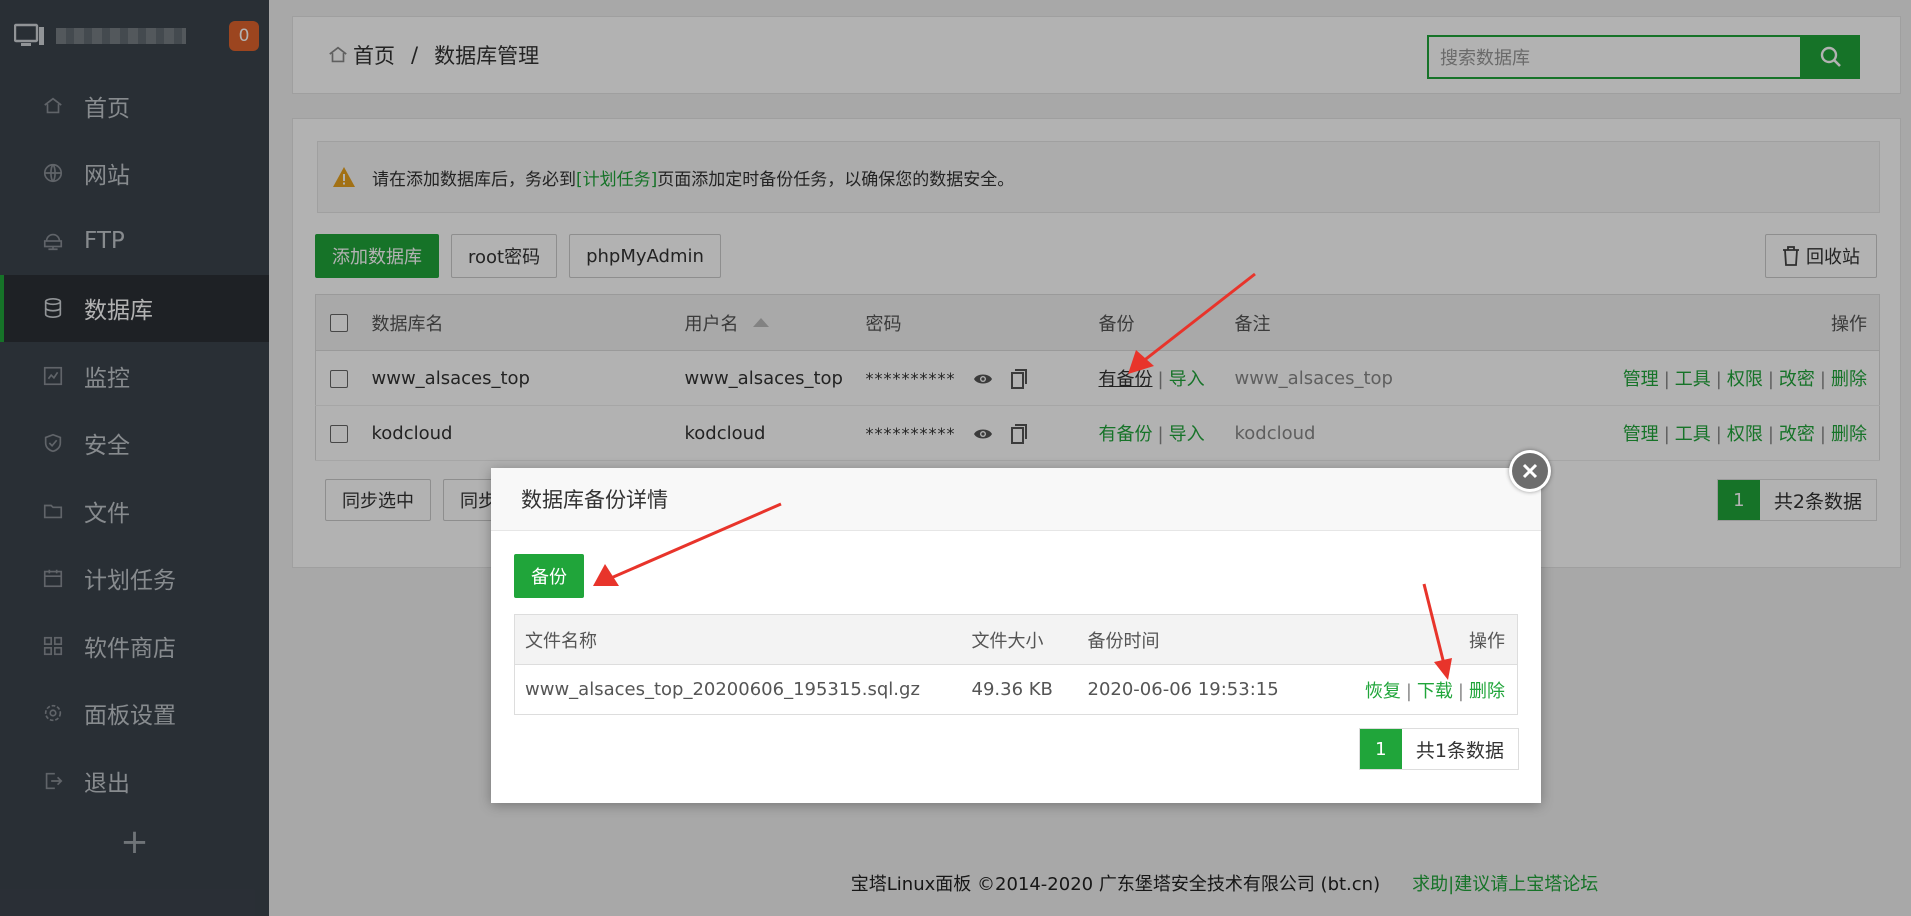 The image size is (1911, 916). I want to click on dialog-title: 数据库备份详情, so click(1016, 499).